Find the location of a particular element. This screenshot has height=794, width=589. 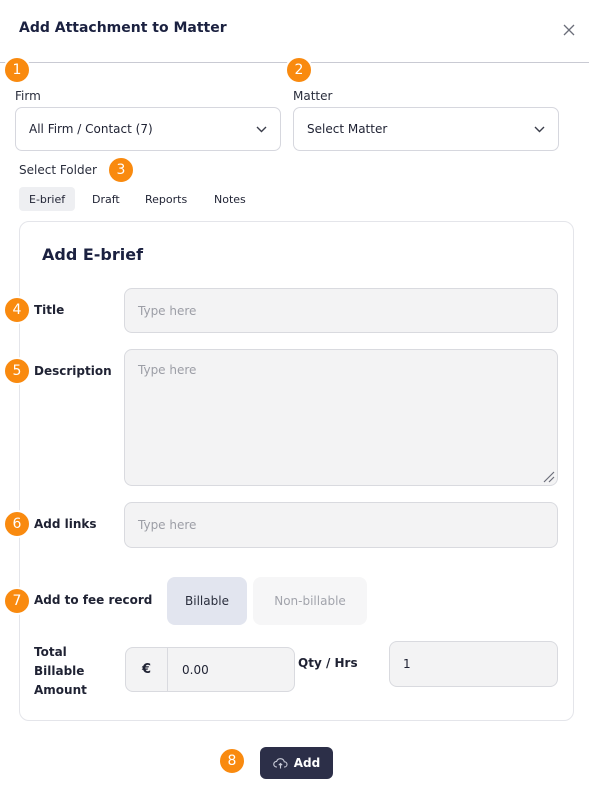

step-badge-5: 5 is located at coordinates (17, 371).